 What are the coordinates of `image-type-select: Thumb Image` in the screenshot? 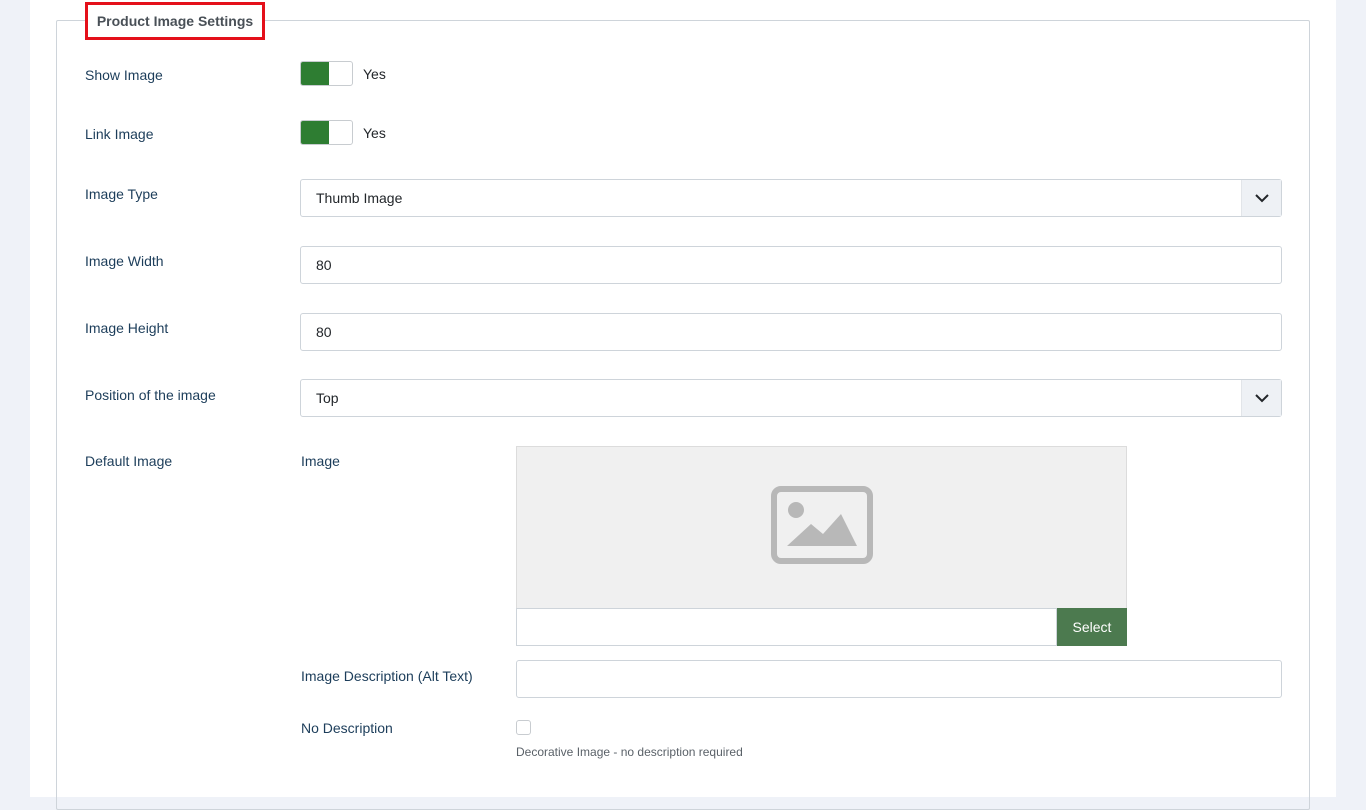 It's located at (791, 198).